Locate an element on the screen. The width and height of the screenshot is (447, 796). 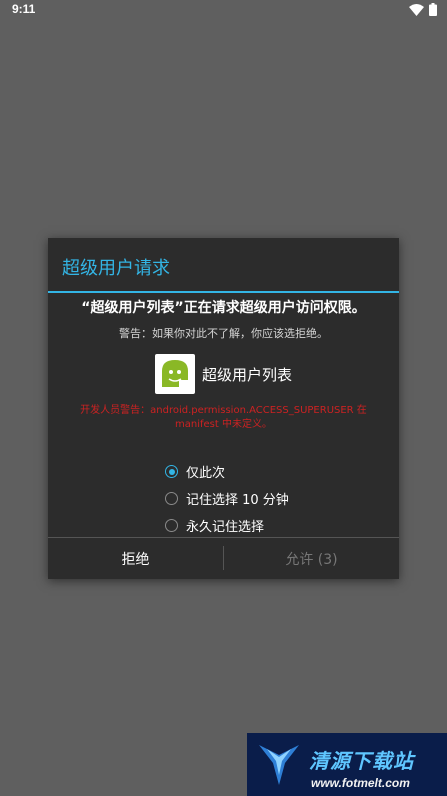
status-bar: 9:11 is located at coordinates (223, 10).